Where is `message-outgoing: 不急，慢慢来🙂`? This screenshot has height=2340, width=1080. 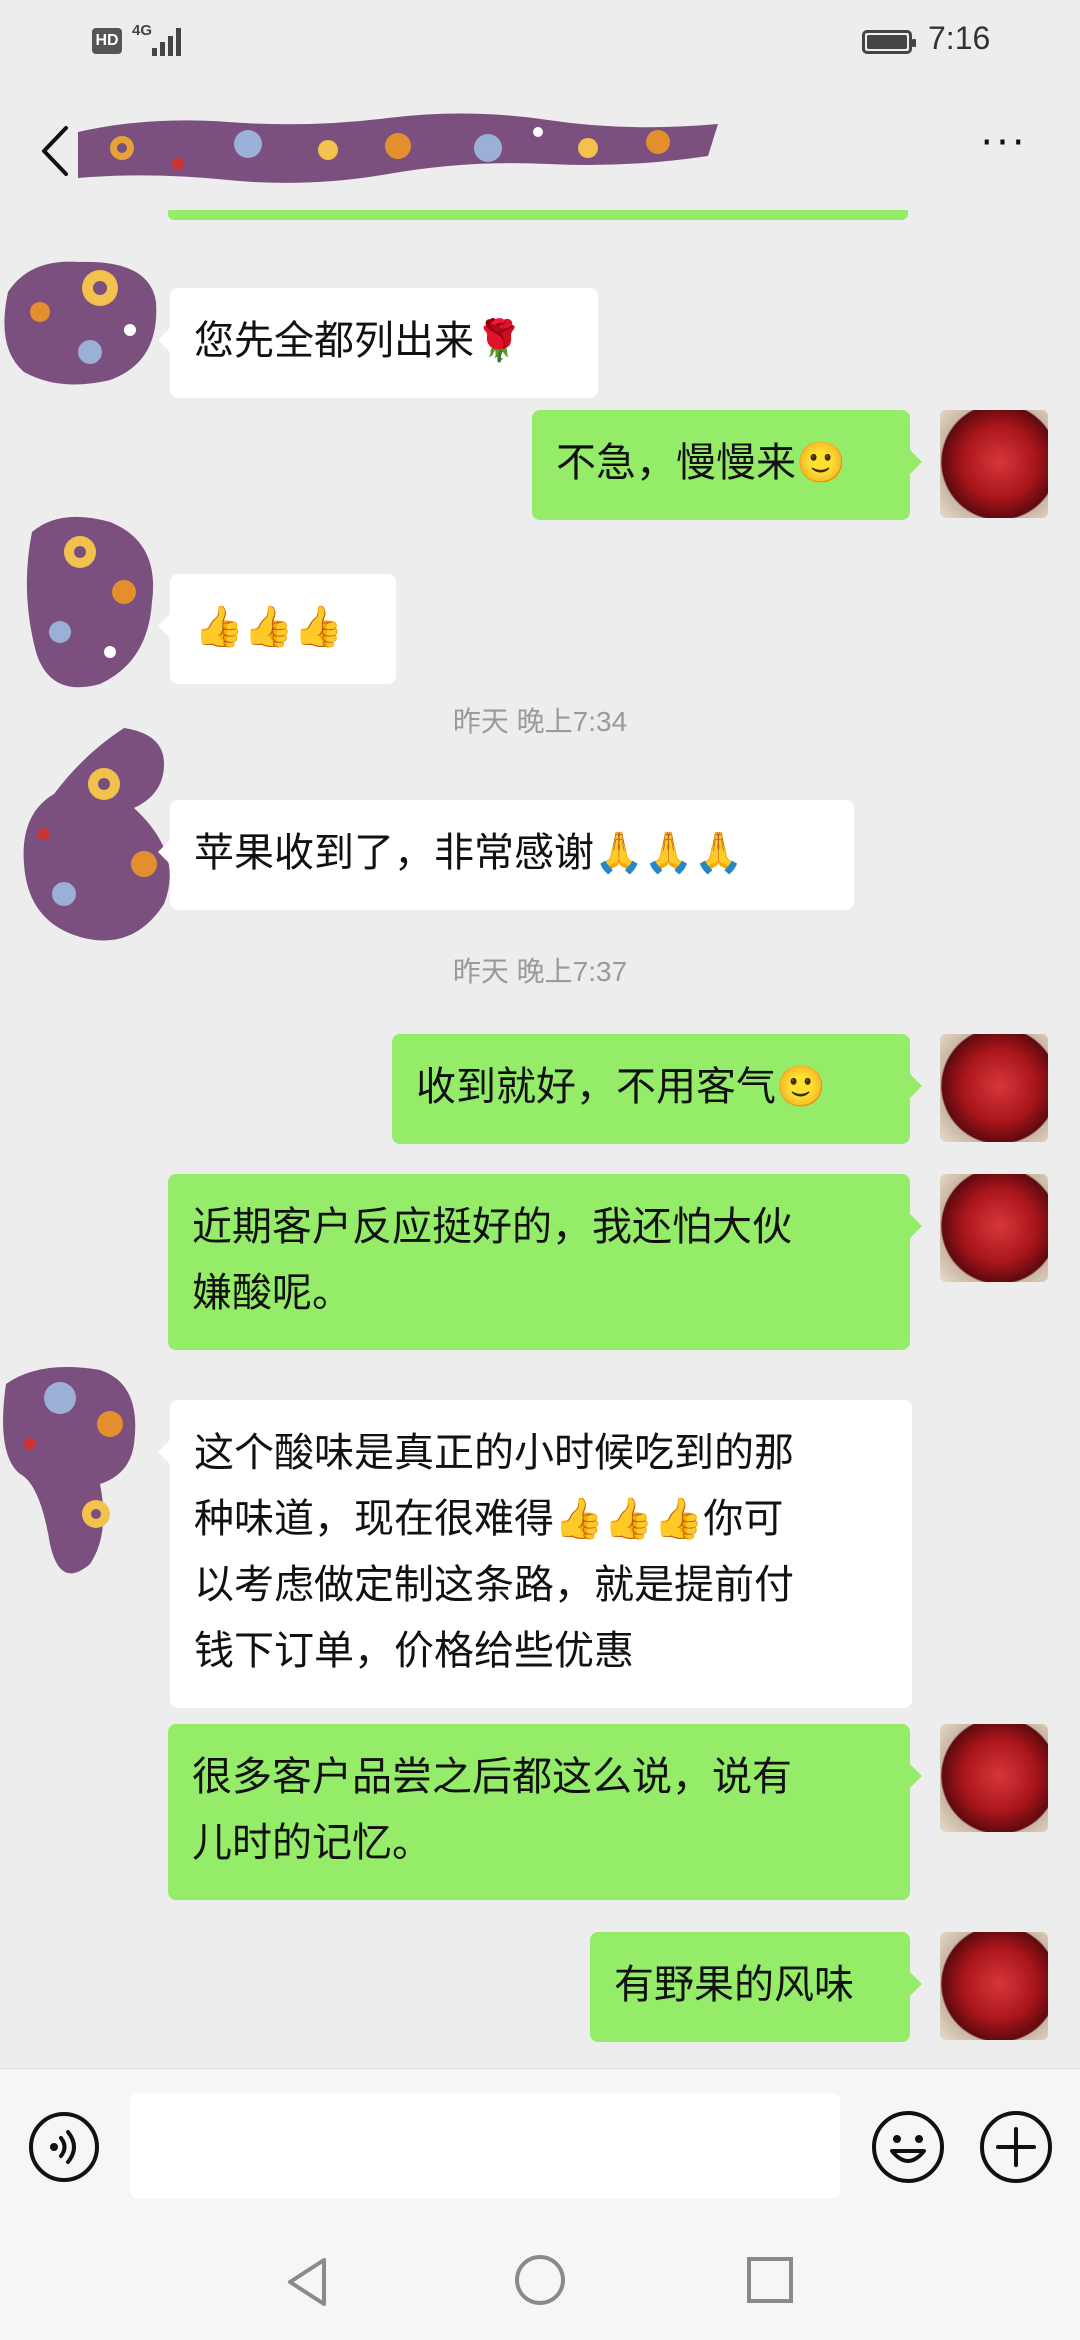
message-outgoing: 不急，慢慢来🙂 is located at coordinates (540, 457).